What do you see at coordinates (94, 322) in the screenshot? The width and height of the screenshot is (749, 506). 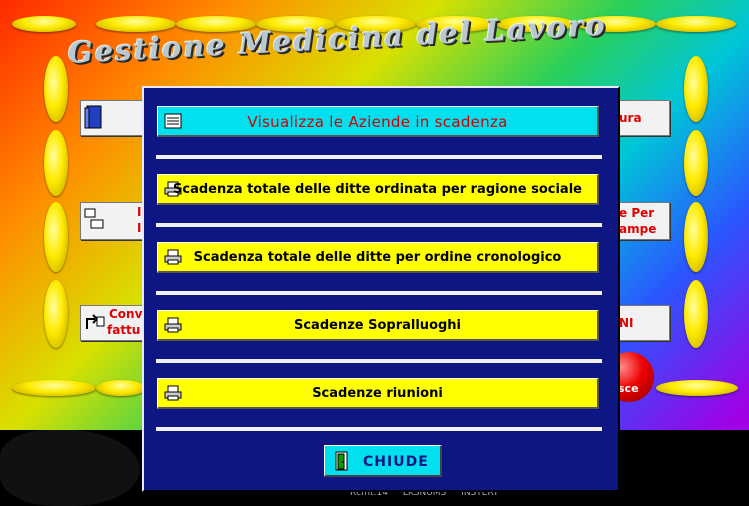 I see `export-icon` at bounding box center [94, 322].